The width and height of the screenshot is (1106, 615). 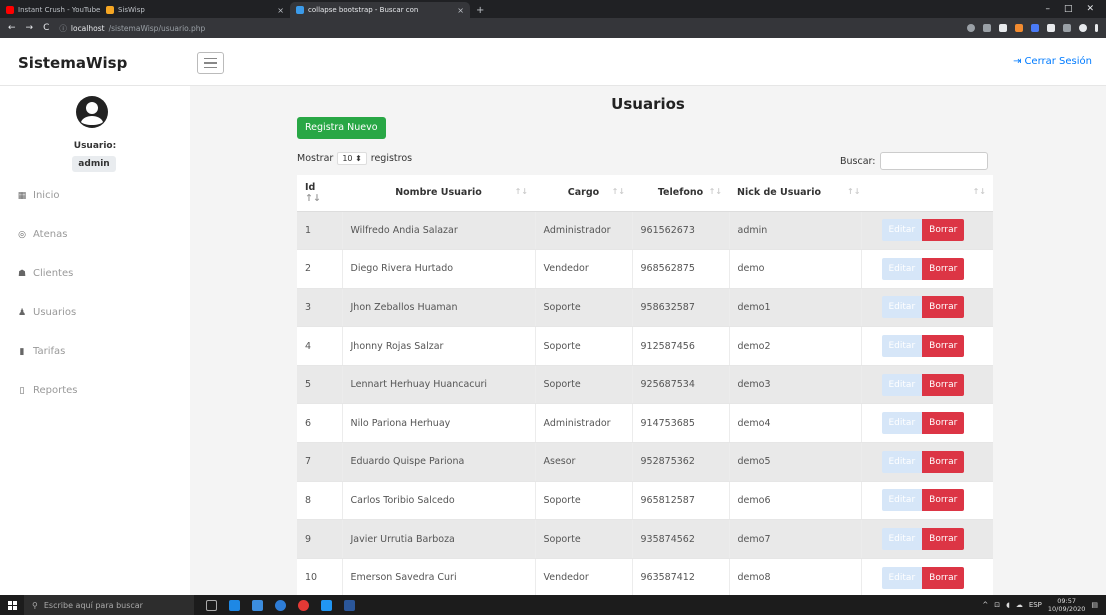 I want to click on cell-name: Javier Urrutia Barboza, so click(x=438, y=539).